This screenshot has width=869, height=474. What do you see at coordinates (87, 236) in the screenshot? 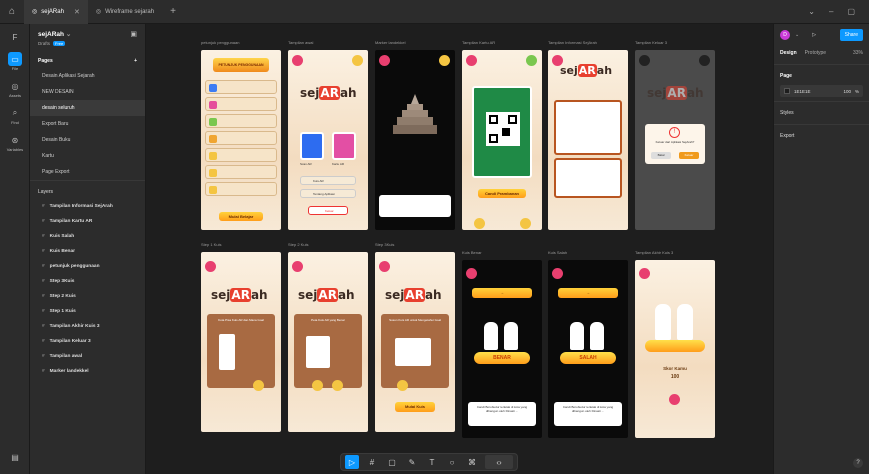
I see `layer-item: # Kuis Salah` at bounding box center [87, 236].